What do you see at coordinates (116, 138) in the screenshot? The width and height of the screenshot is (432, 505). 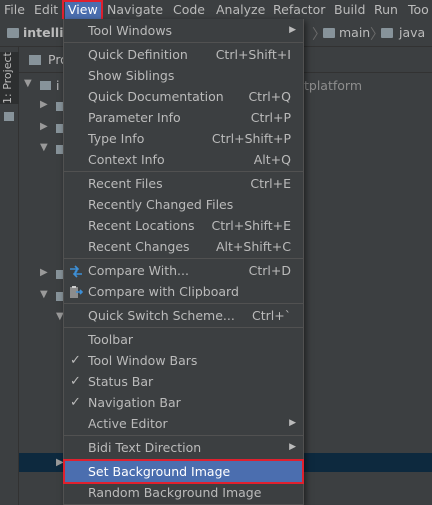 I see `menu-item-label: Type Info` at bounding box center [116, 138].